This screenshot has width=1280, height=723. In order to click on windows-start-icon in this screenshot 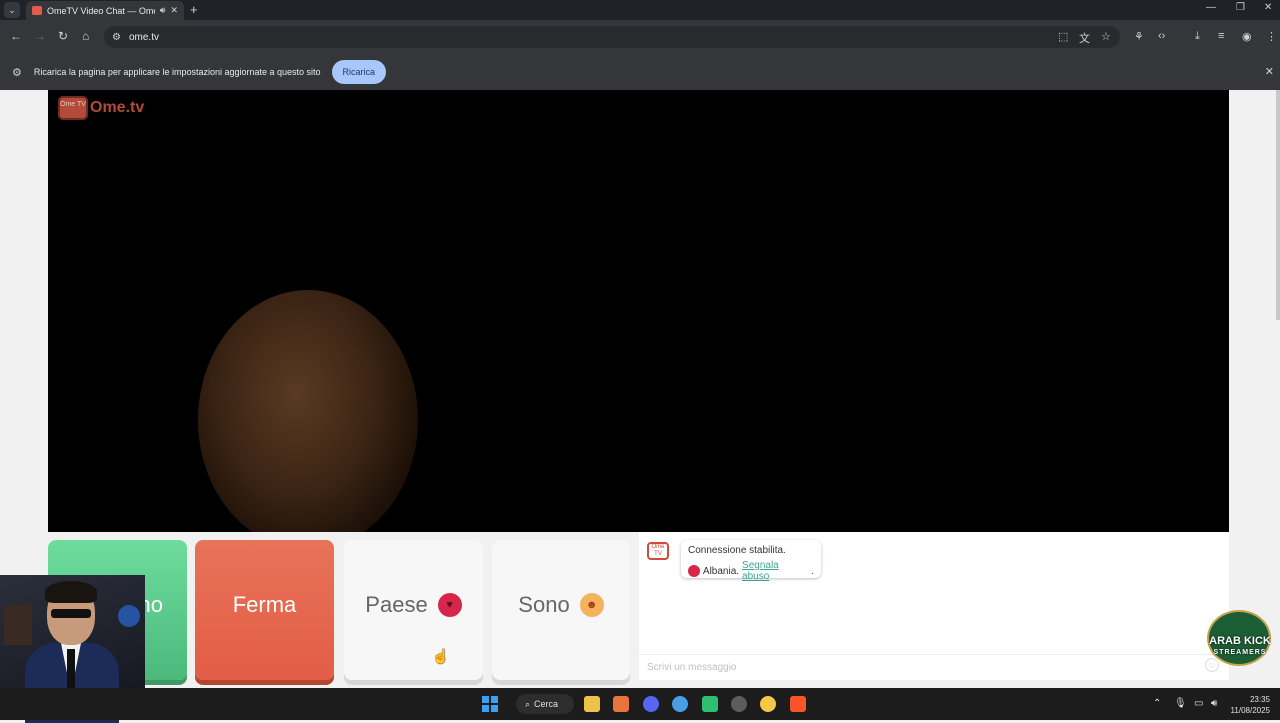, I will do `click(490, 704)`.